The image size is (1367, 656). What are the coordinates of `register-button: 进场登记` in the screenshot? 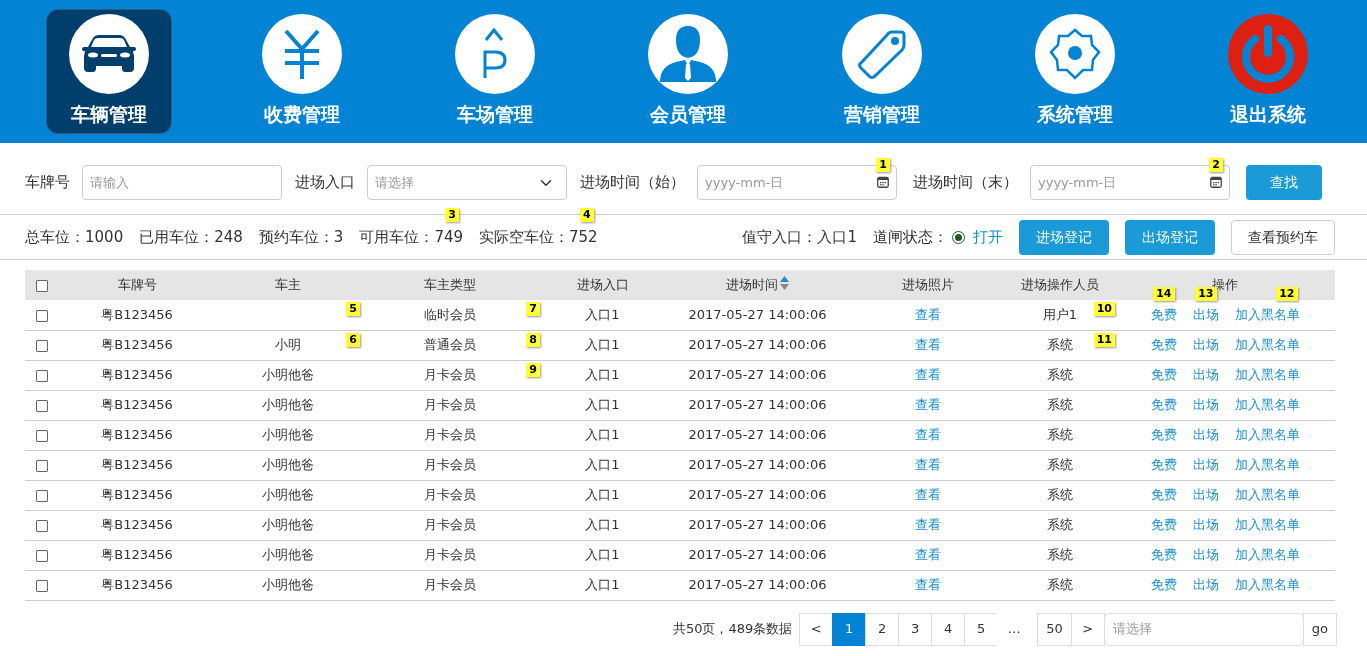 It's located at (1064, 237).